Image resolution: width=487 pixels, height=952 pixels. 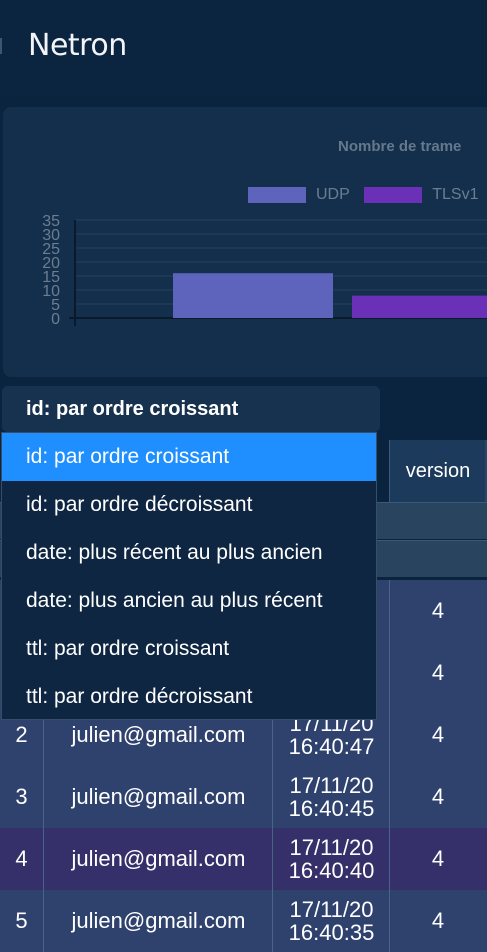 I want to click on cell-date: 17/11/20 16:40:45, so click(x=331, y=797).